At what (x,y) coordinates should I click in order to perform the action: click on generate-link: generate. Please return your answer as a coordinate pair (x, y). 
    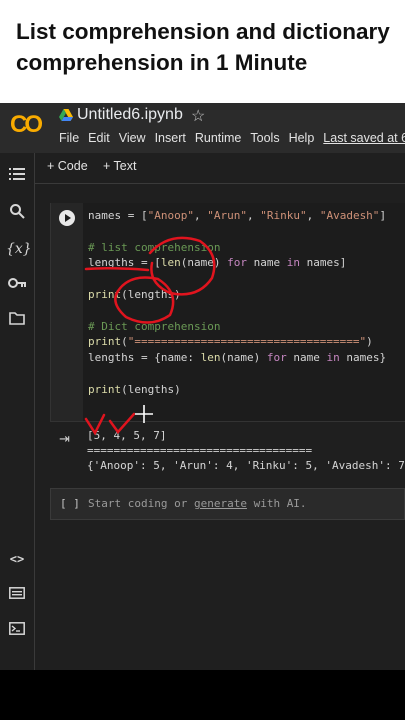
    Looking at the image, I should click on (220, 503).